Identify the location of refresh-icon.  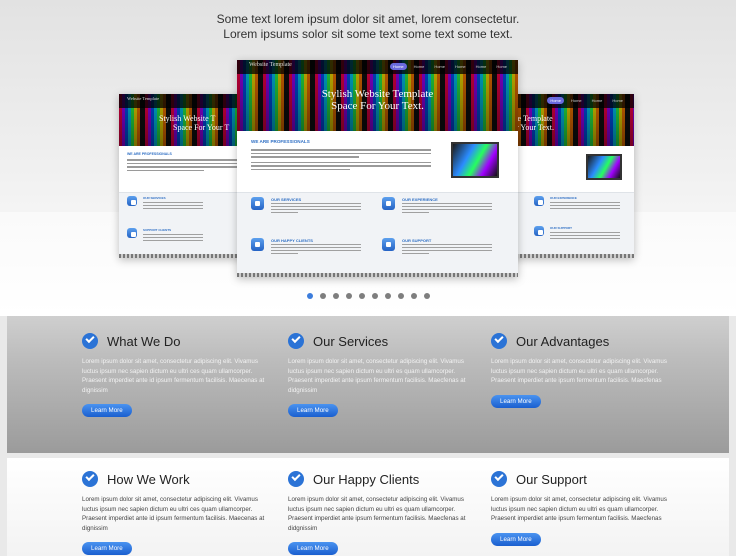
(388, 203).